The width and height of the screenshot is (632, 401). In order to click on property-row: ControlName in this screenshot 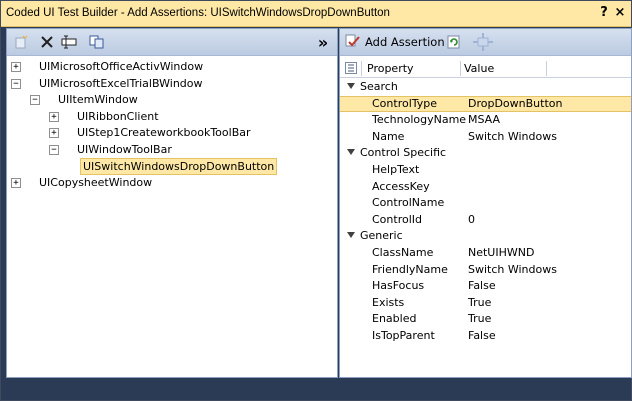, I will do `click(485, 203)`.